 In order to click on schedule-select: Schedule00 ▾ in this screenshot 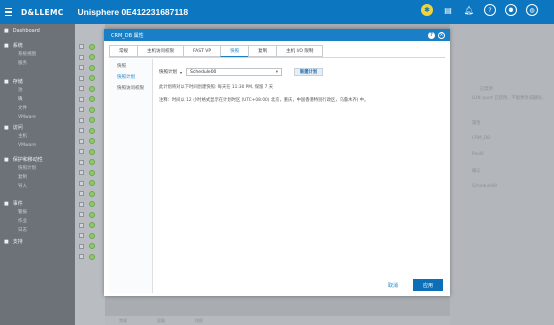, I will do `click(234, 72)`.